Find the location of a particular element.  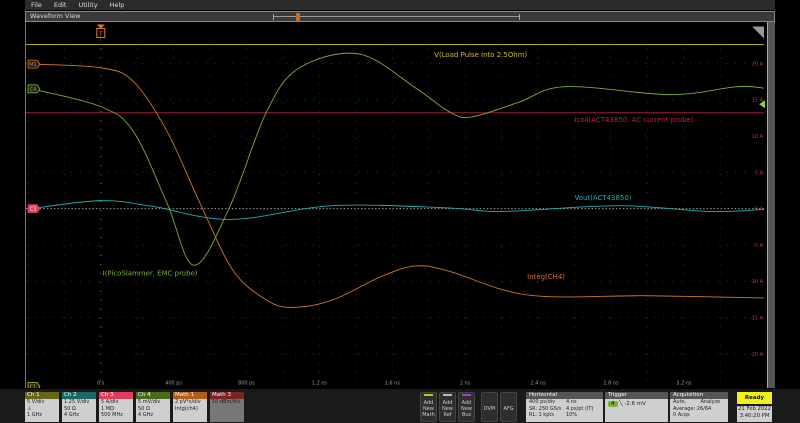

trigger-title: Trigger is located at coordinates (636, 395).